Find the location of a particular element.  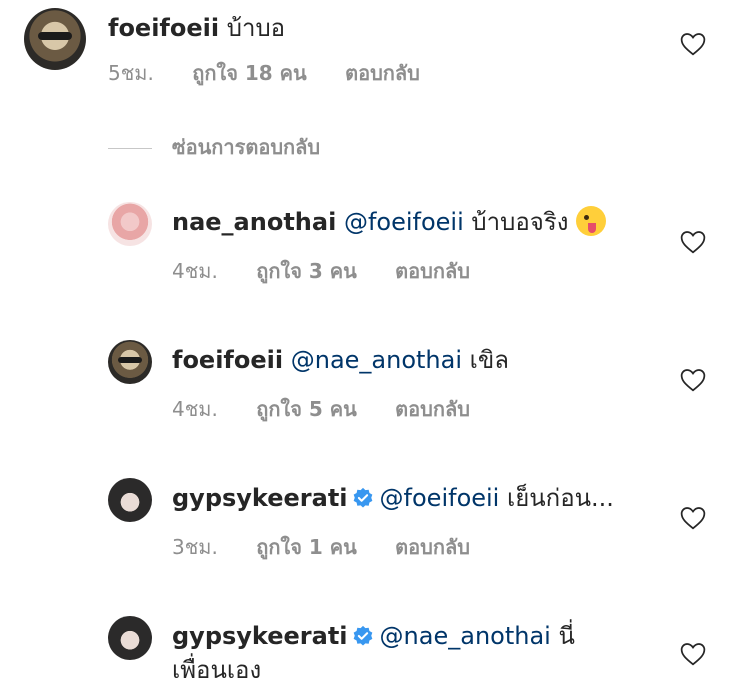

likes-count: ถูกใจ 5 คน is located at coordinates (306, 409).